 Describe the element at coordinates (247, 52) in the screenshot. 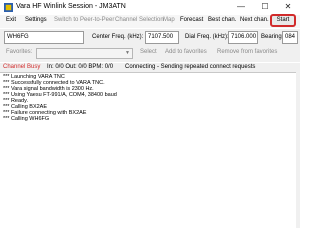

I see `remove-favorite-button: Remove from favorites` at that location.